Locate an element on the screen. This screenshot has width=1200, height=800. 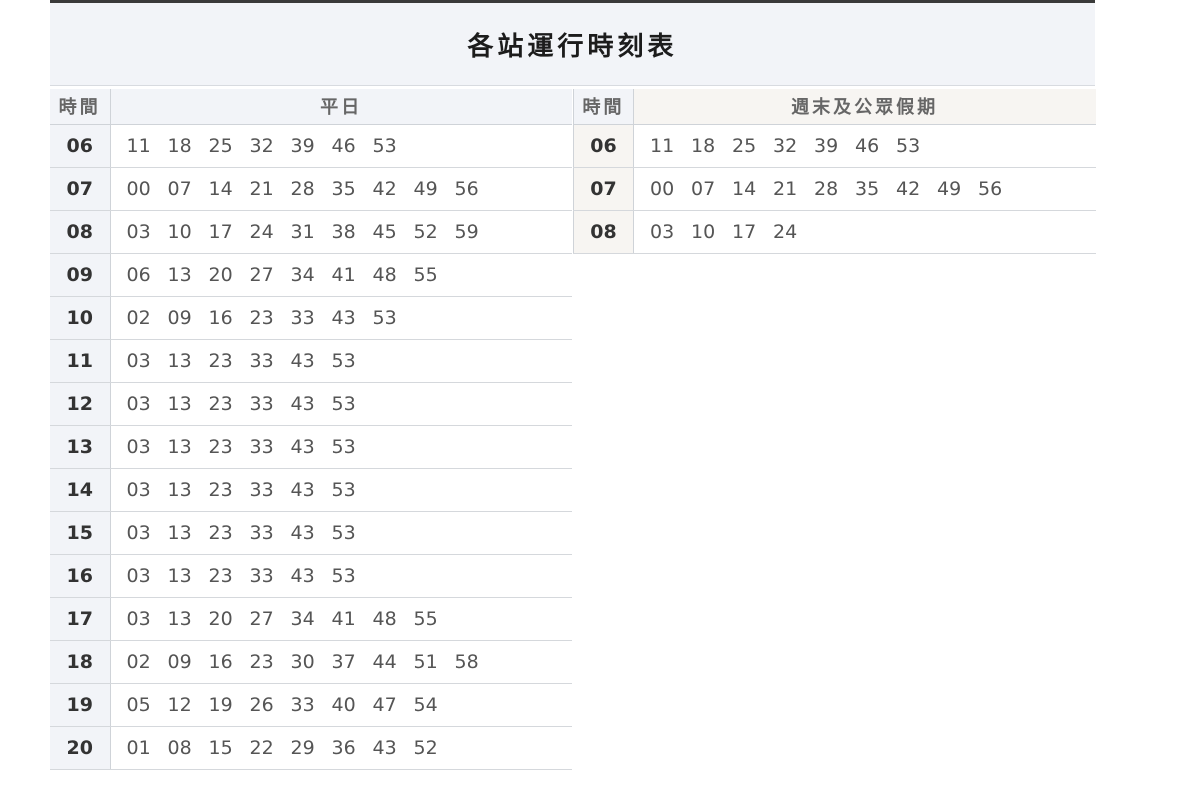
departure-minute: 54 is located at coordinates (425, 704).